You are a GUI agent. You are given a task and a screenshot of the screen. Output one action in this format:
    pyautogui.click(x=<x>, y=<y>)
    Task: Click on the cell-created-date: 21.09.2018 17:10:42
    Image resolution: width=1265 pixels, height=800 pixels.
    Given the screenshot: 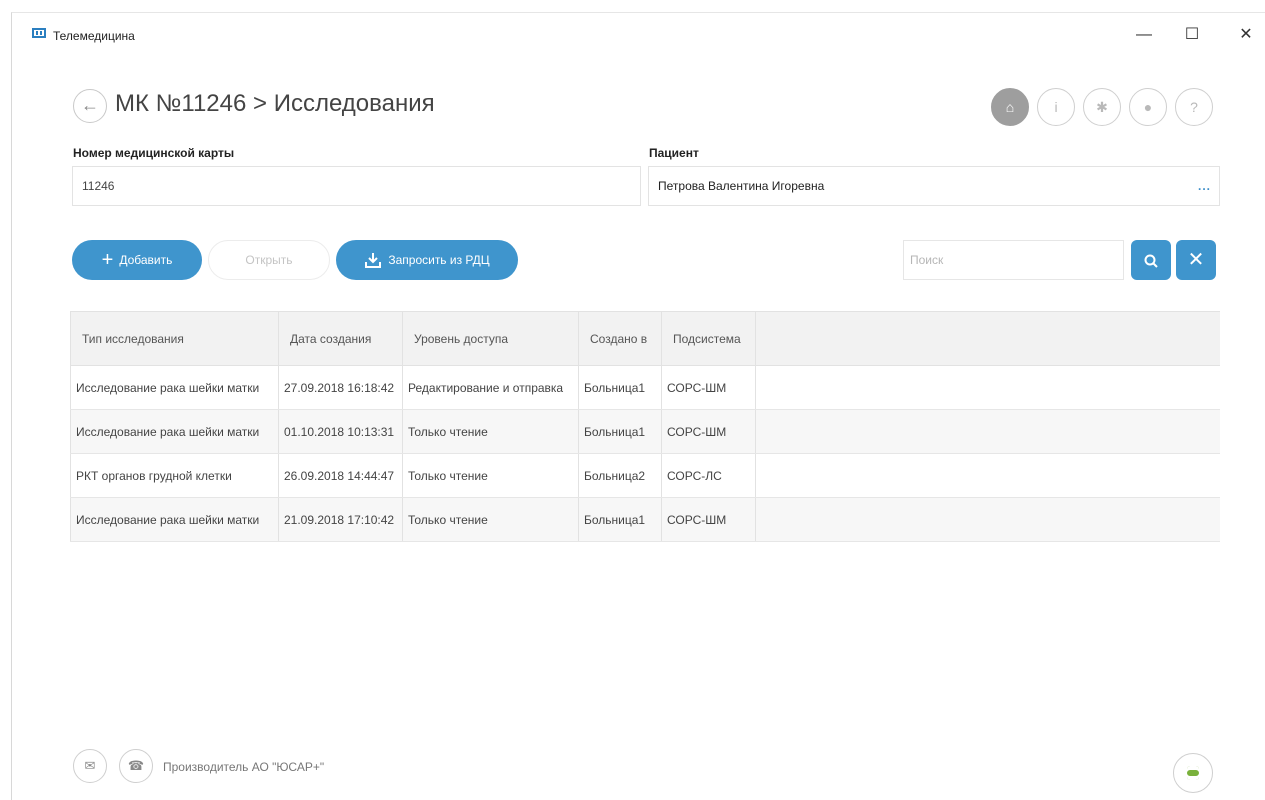 What is the action you would take?
    pyautogui.click(x=341, y=519)
    